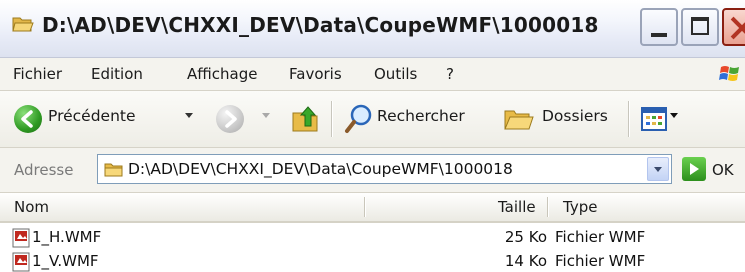 The image size is (745, 272). What do you see at coordinates (450, 74) in the screenshot?
I see `menu-help: ?` at bounding box center [450, 74].